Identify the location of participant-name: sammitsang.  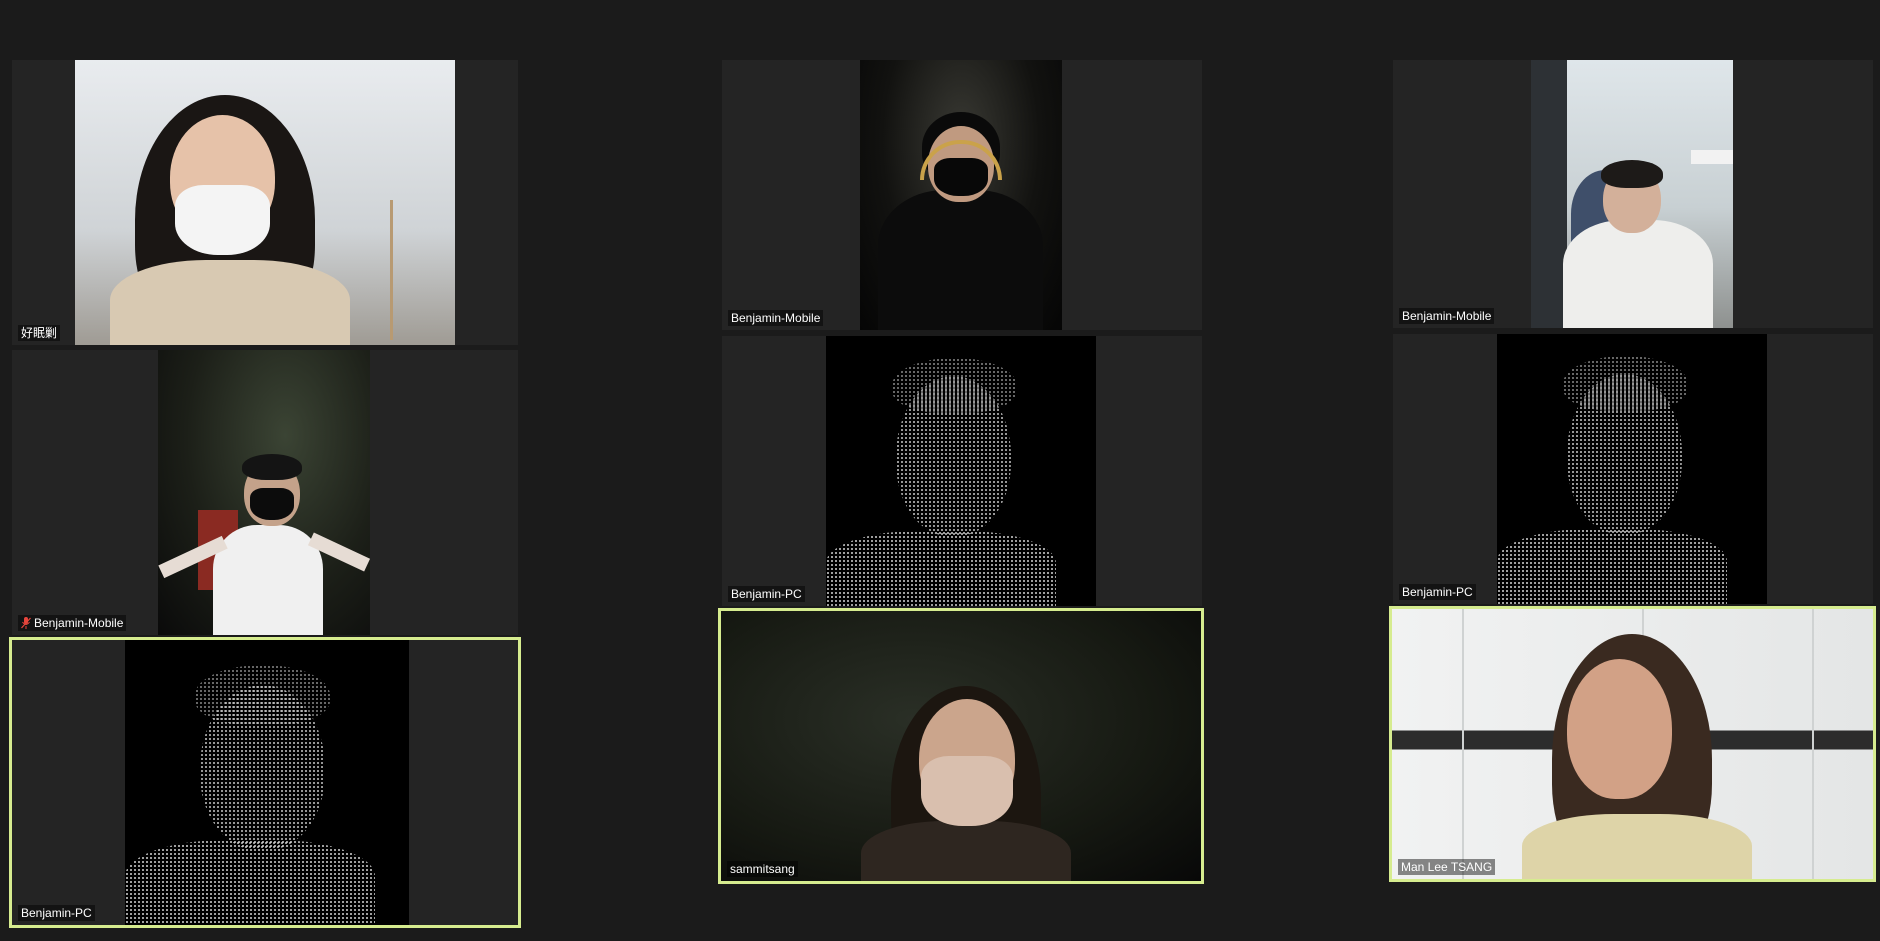
(762, 869).